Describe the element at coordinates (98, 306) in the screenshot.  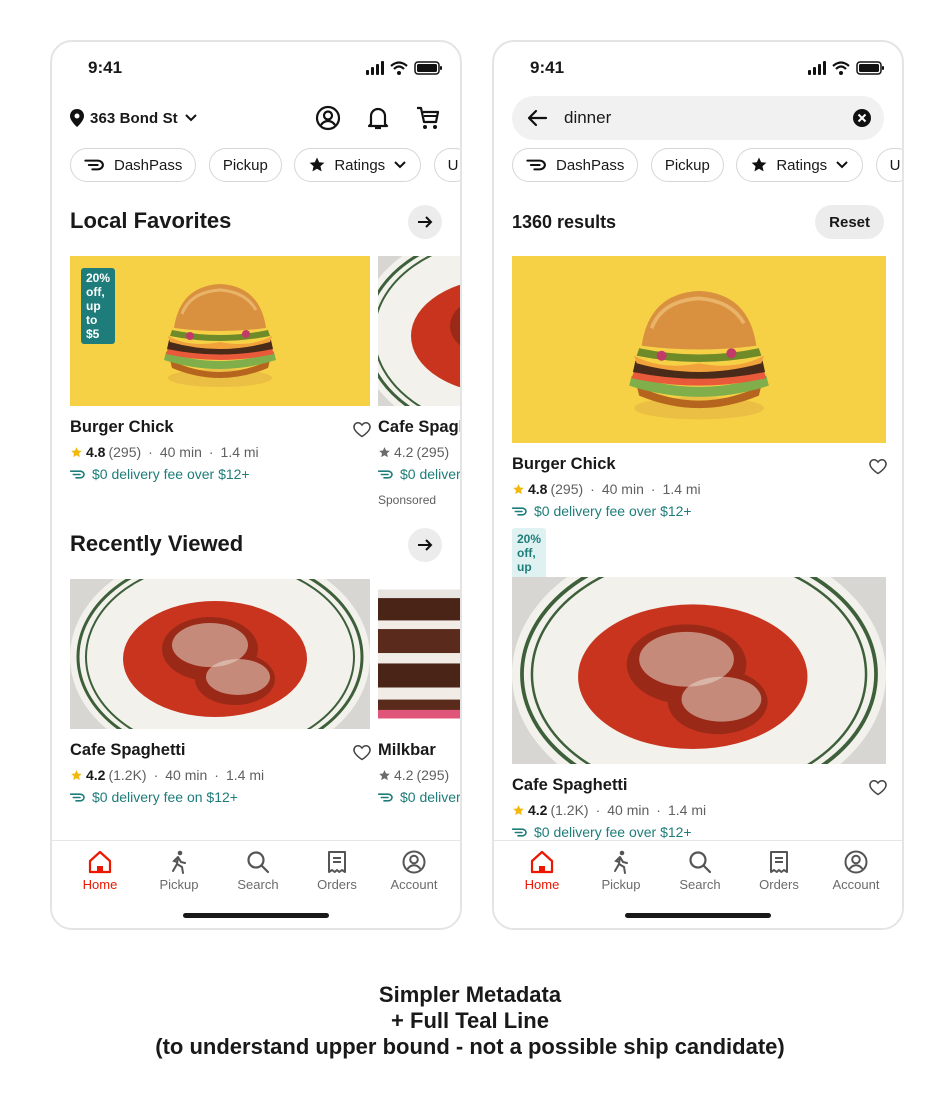
I see `promo-badge: 20% off, up to $5` at that location.